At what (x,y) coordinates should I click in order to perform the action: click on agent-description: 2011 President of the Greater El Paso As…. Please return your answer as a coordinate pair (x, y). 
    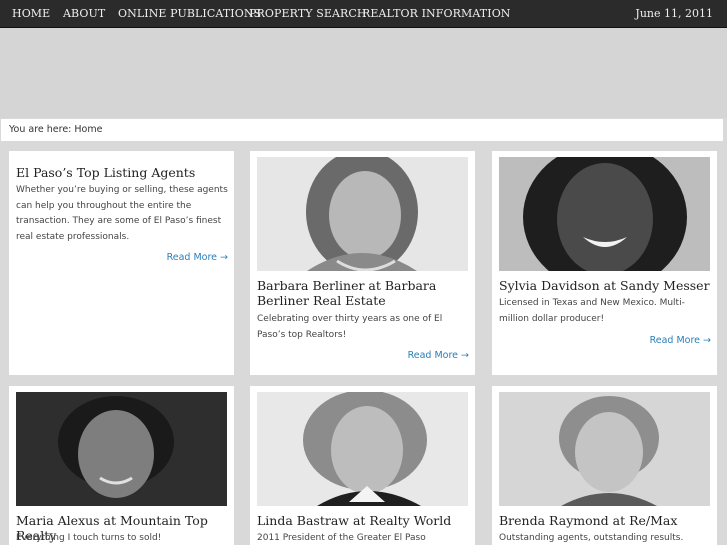
    Looking at the image, I should click on (341, 538).